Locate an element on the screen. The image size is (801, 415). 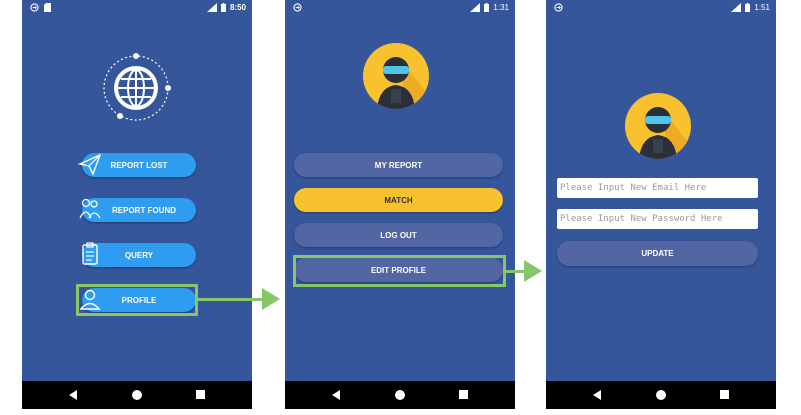
status-time: 8:50 is located at coordinates (237, 7).